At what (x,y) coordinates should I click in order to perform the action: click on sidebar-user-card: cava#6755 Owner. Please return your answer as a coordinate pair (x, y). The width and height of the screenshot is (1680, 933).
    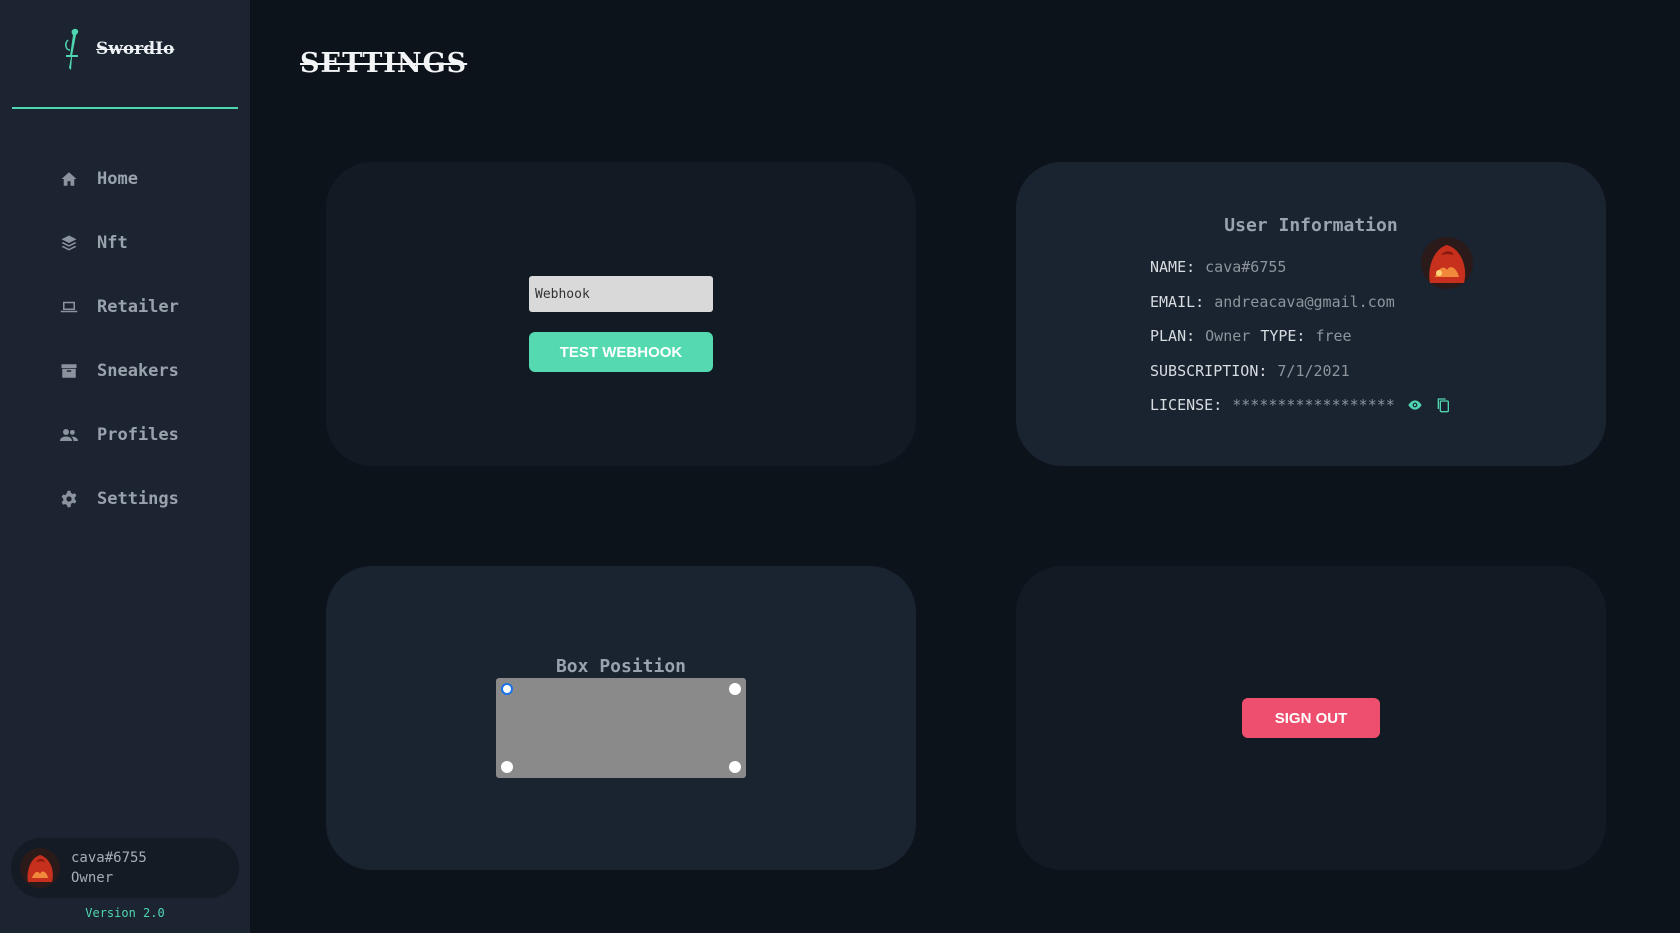
    Looking at the image, I should click on (125, 868).